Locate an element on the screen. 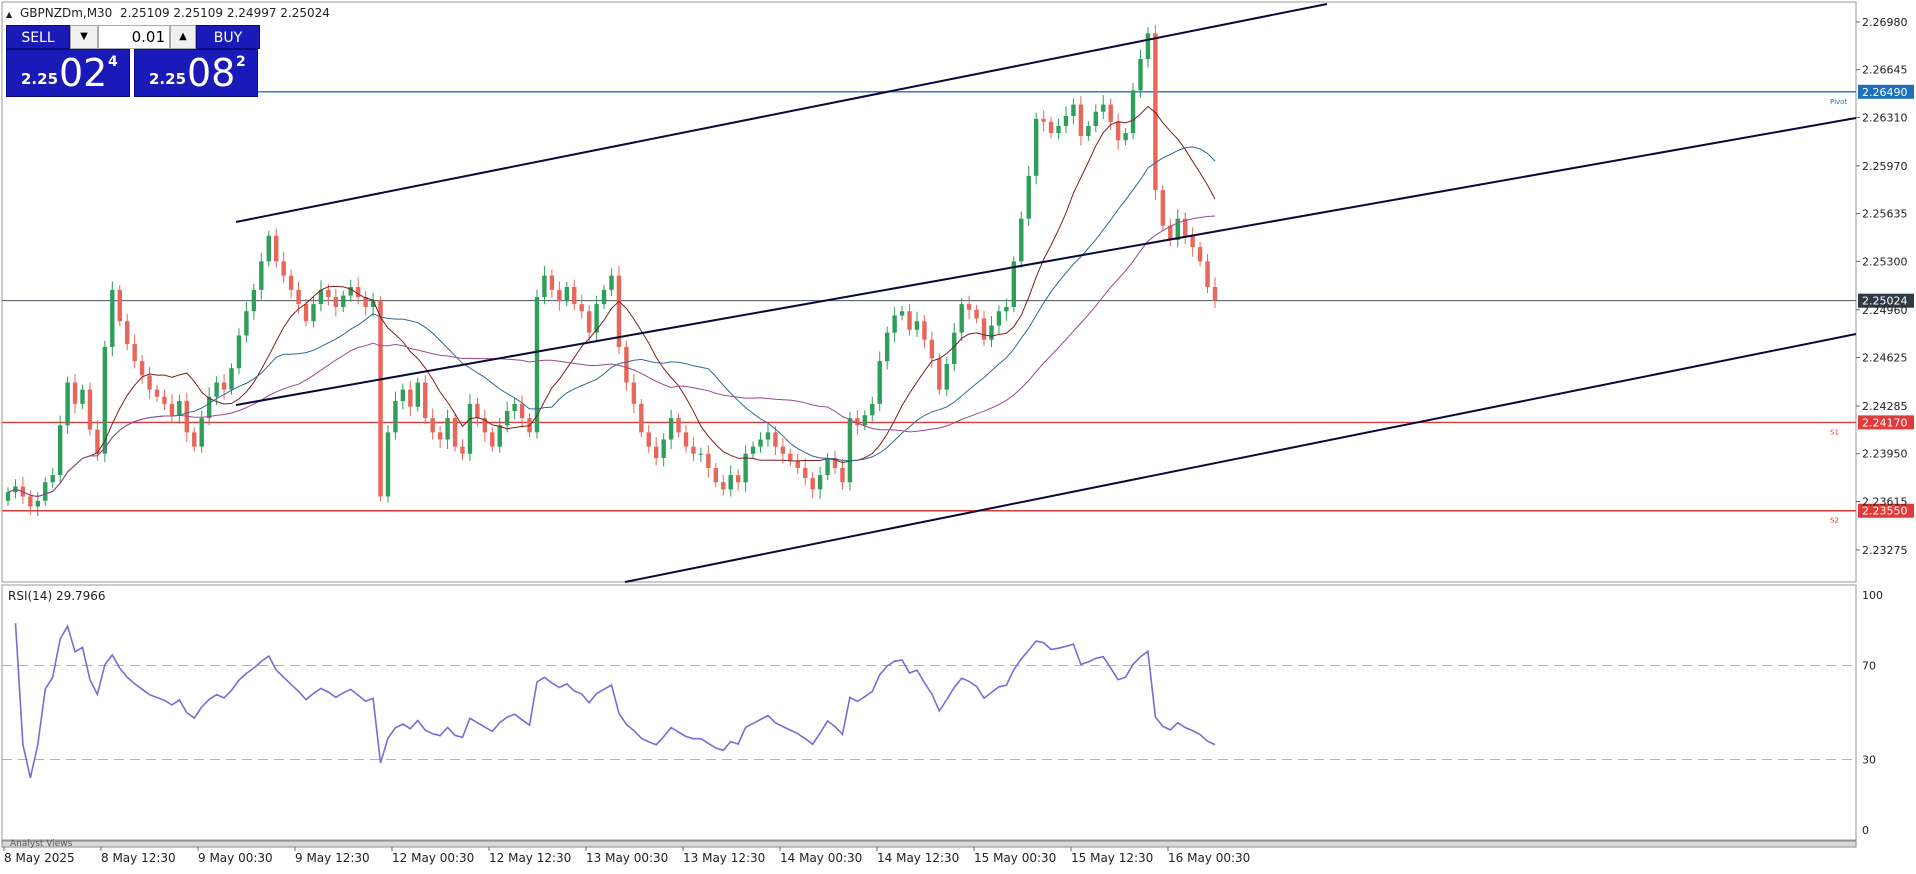 The height and width of the screenshot is (874, 1916). price-tick-label: 2.26645 is located at coordinates (1885, 70).